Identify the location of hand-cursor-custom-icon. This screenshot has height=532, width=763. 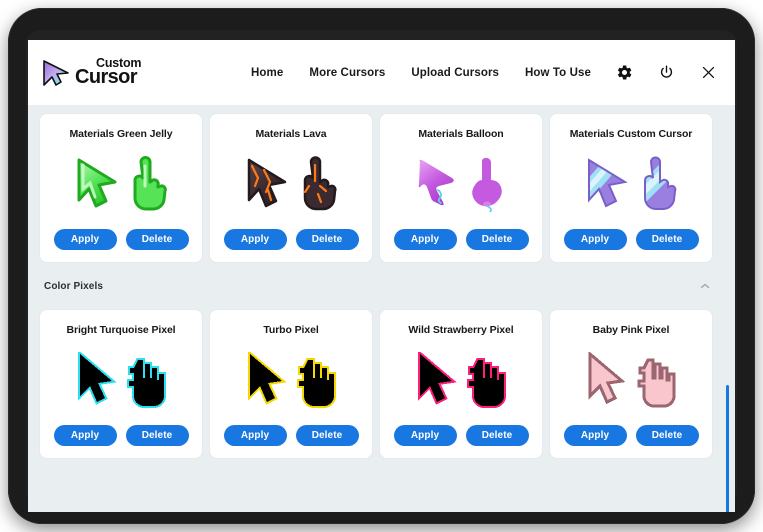
(660, 183).